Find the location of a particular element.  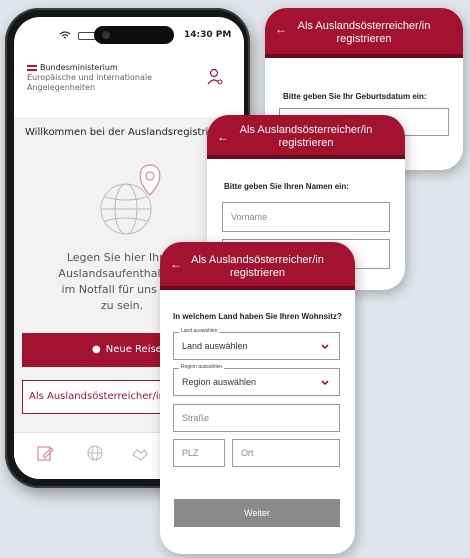

profile-settings-icon is located at coordinates (215, 77).